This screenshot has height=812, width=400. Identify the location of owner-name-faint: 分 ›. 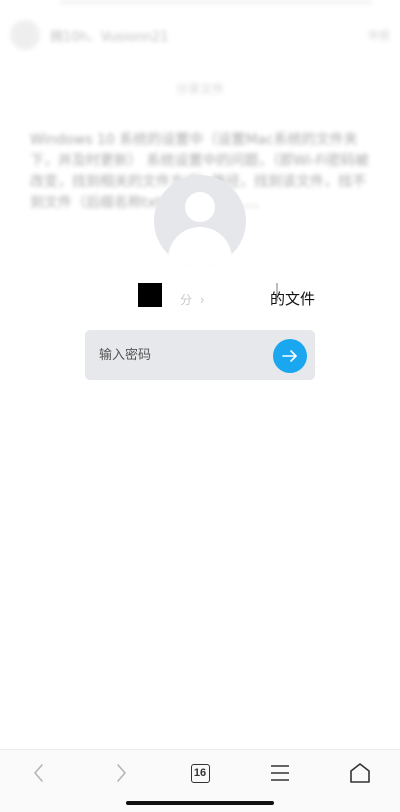
(193, 300).